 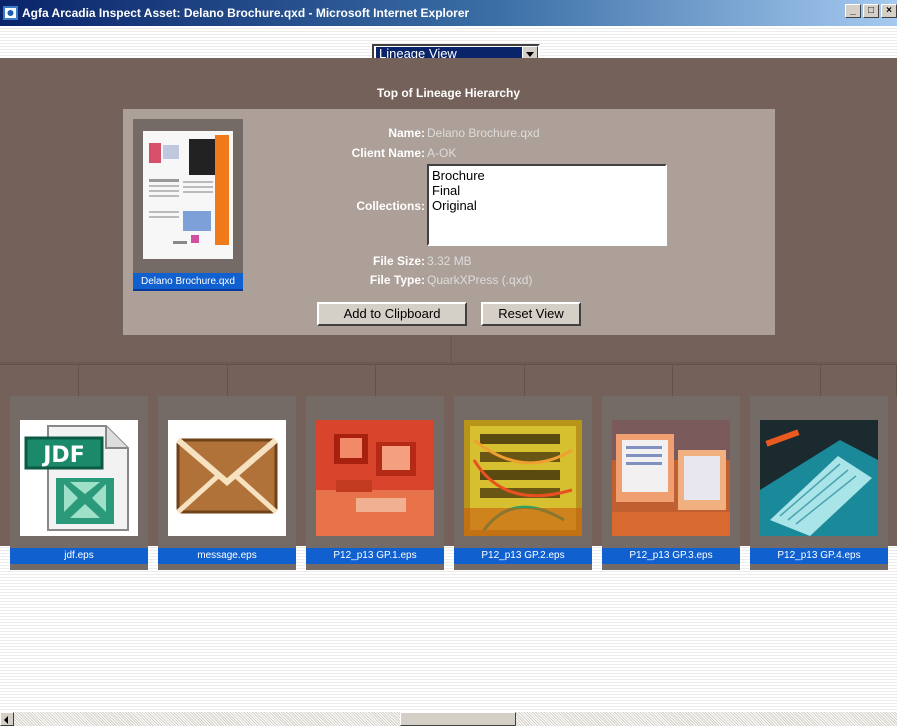 What do you see at coordinates (889, 11) in the screenshot?
I see `close-button: ×` at bounding box center [889, 11].